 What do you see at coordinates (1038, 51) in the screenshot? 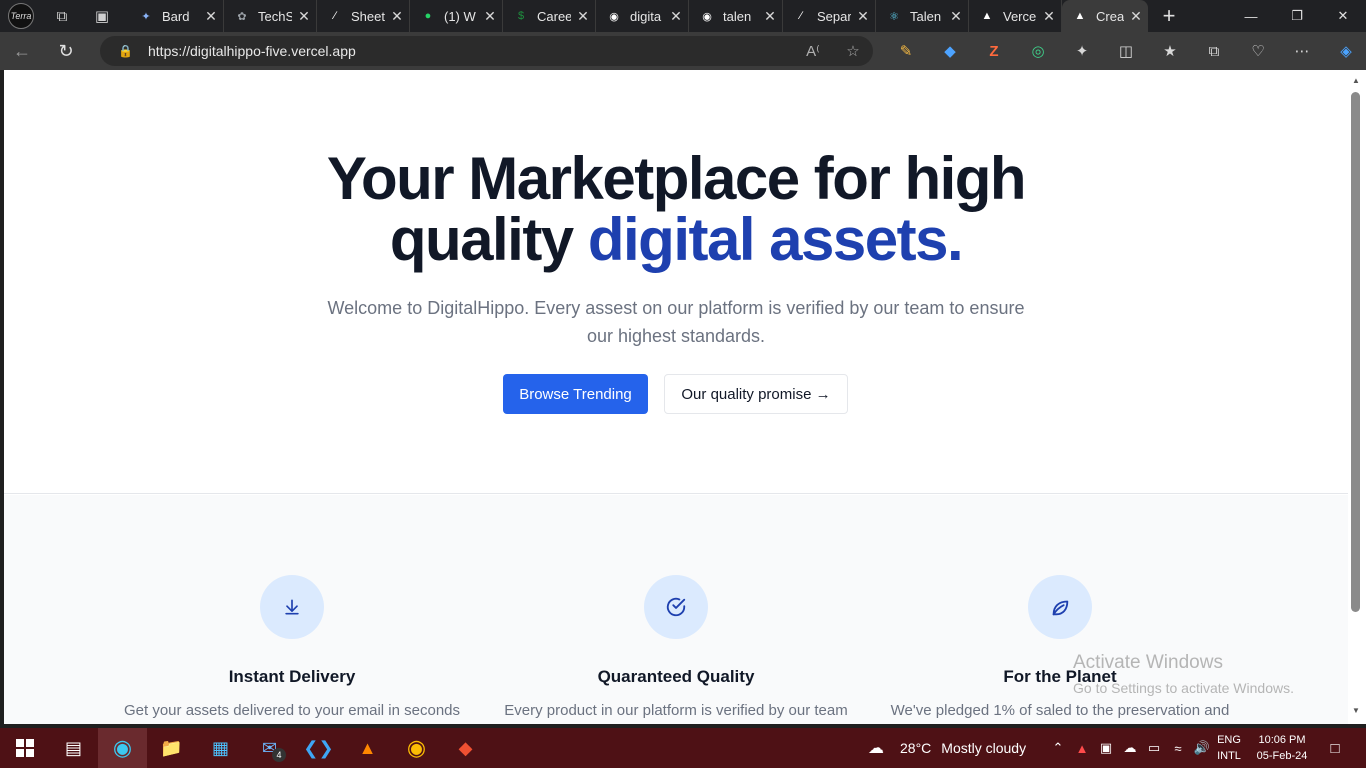
I see `extension-target-icon: ◎` at bounding box center [1038, 51].